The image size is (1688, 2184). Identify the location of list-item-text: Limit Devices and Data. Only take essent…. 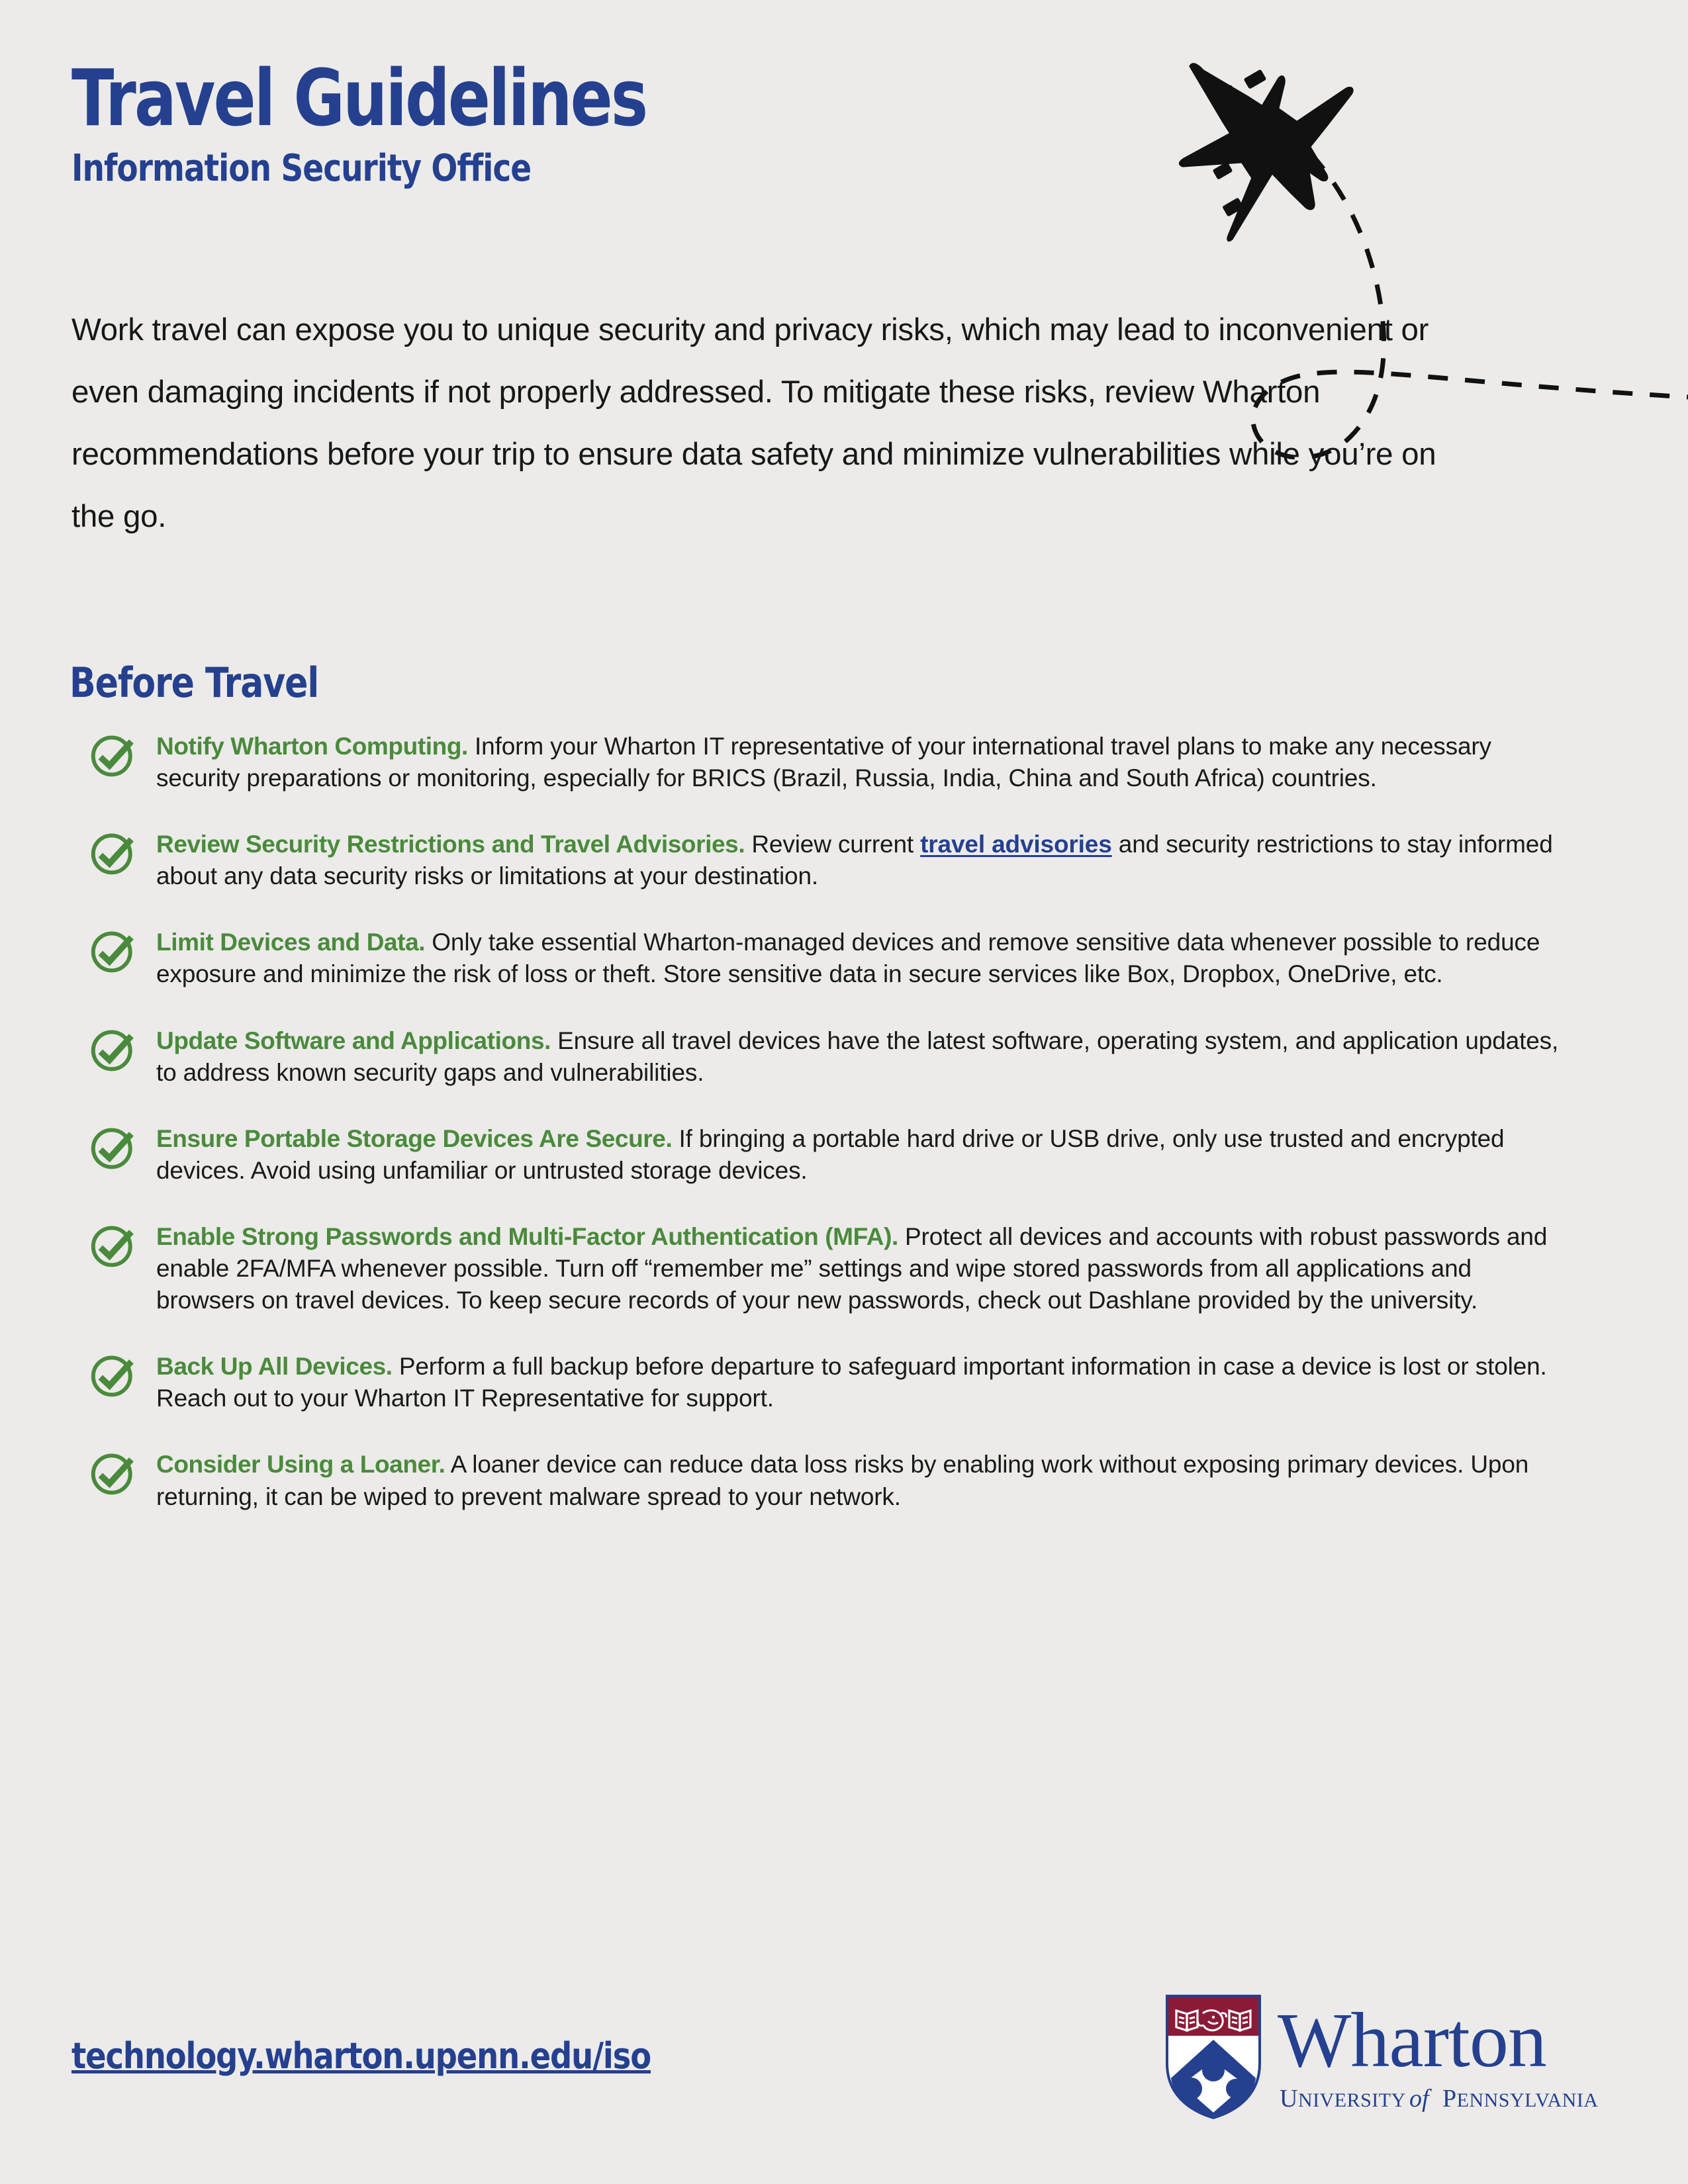
(865, 957).